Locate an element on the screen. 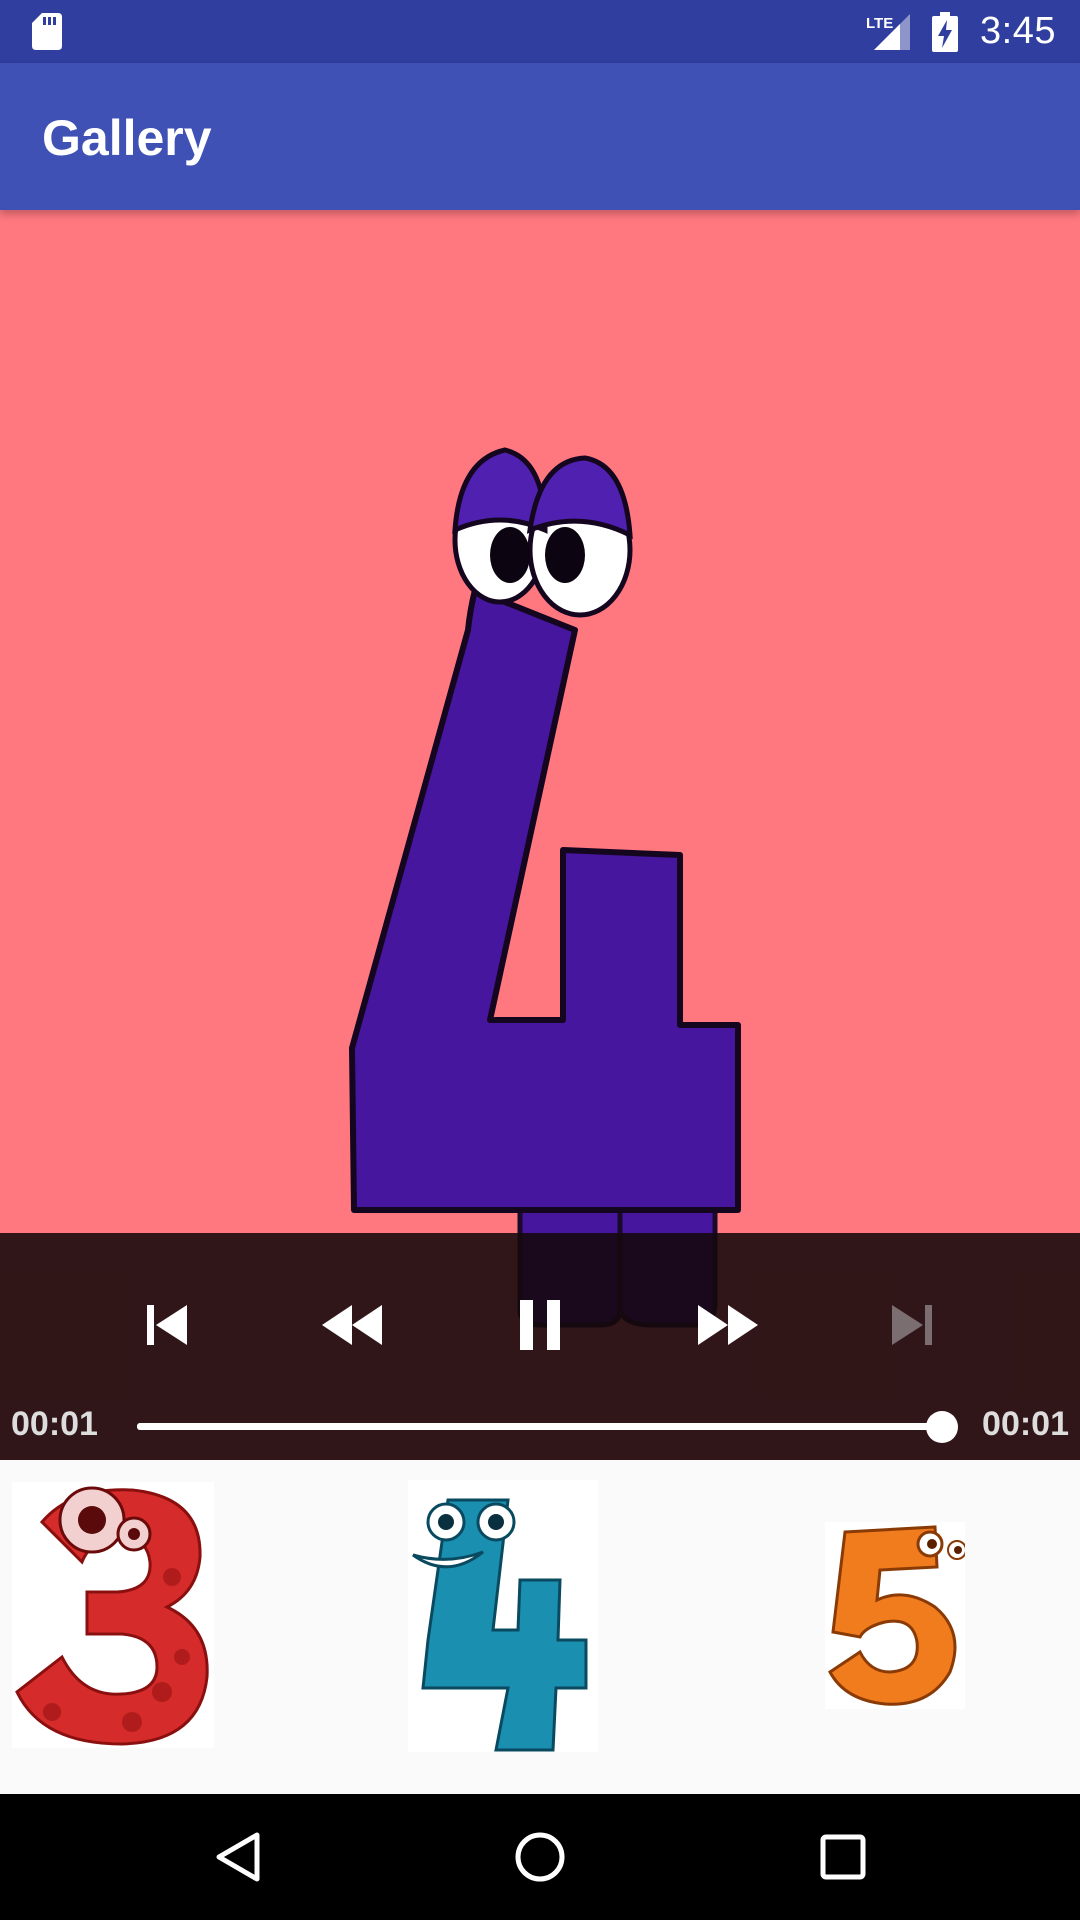  back-button is located at coordinates (237, 1857).